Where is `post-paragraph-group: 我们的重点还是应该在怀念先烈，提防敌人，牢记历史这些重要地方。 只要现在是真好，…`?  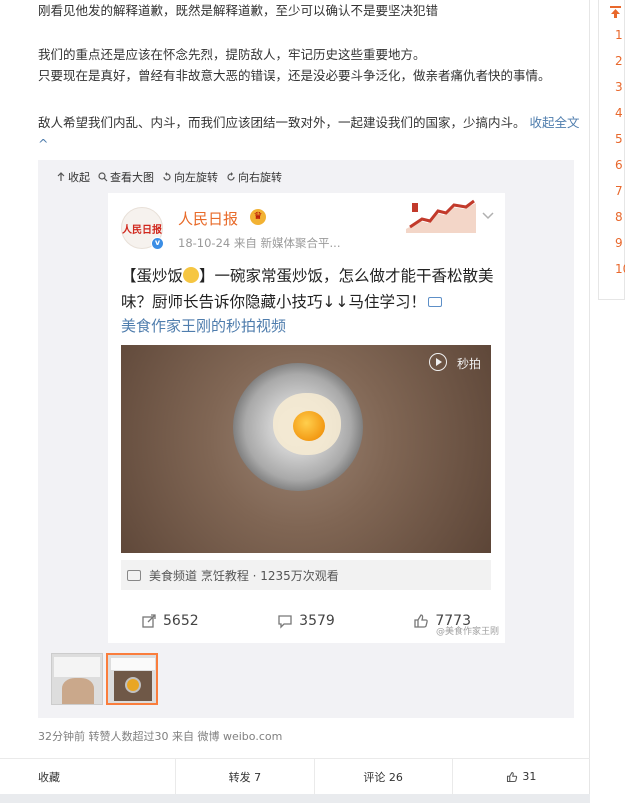
post-paragraph-group: 我们的重点还是应该在怀念先烈，提防敌人，牢记历史这些重要地方。 只要现在是真好，… is located at coordinates (310, 65).